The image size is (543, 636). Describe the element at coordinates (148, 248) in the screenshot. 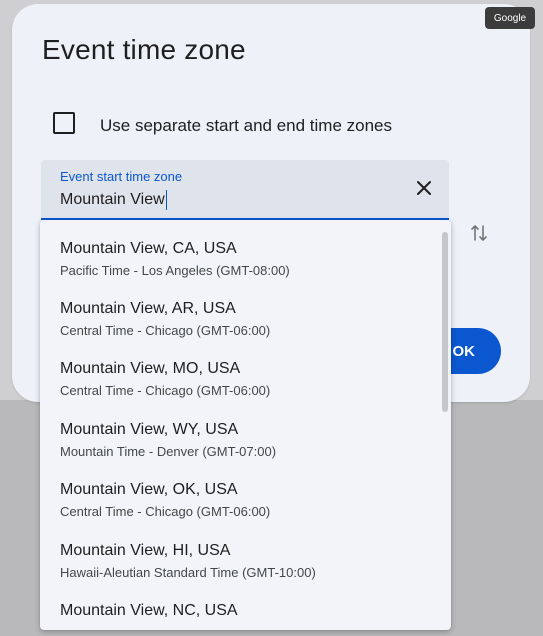

I see `option-title: Mountain View, CA, USA` at that location.